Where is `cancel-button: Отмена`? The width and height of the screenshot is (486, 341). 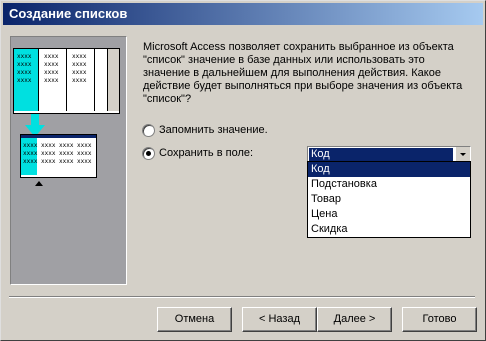
cancel-button: Отмена is located at coordinates (194, 319).